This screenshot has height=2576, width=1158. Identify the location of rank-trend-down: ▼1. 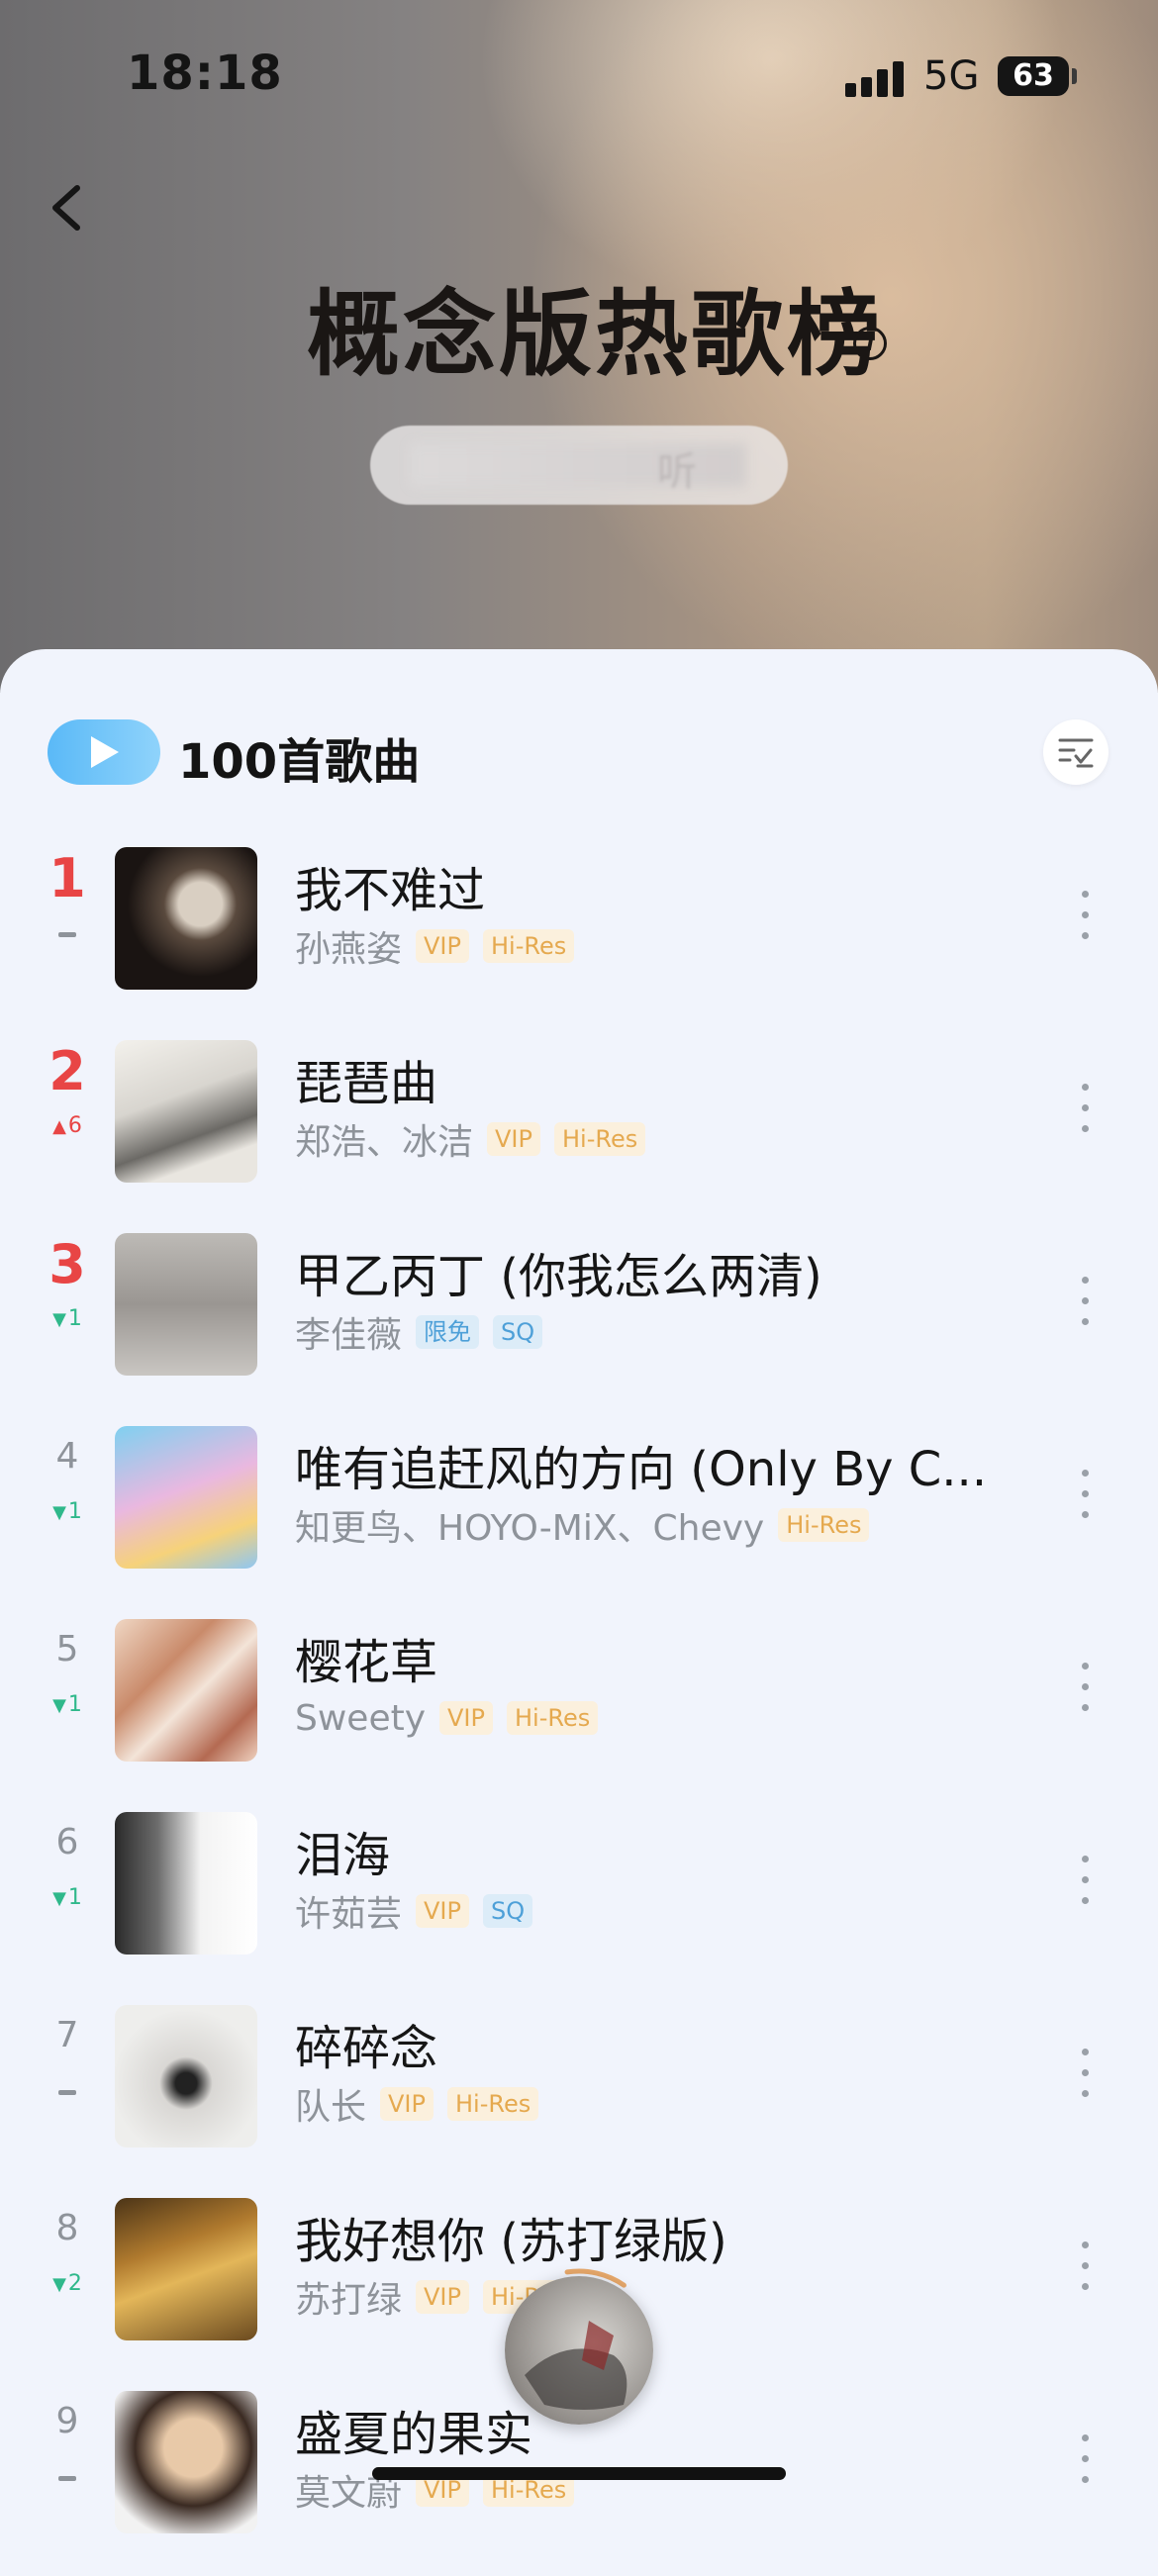
(68, 1705).